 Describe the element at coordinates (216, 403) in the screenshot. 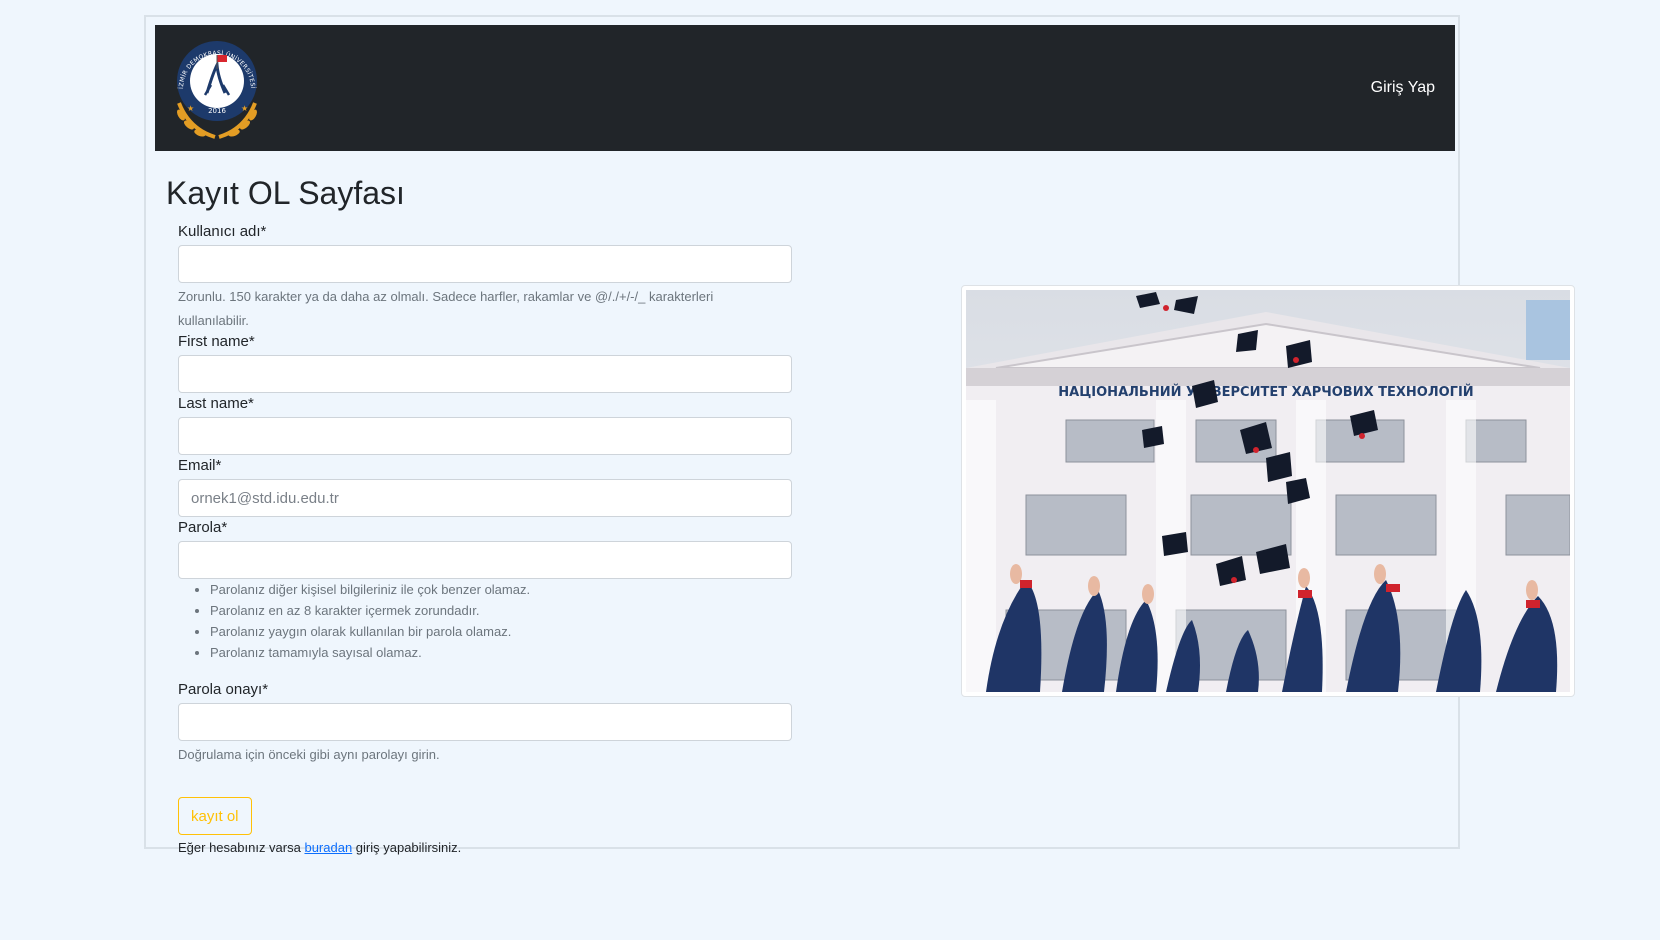

I see `last-name-label: Last name*` at that location.